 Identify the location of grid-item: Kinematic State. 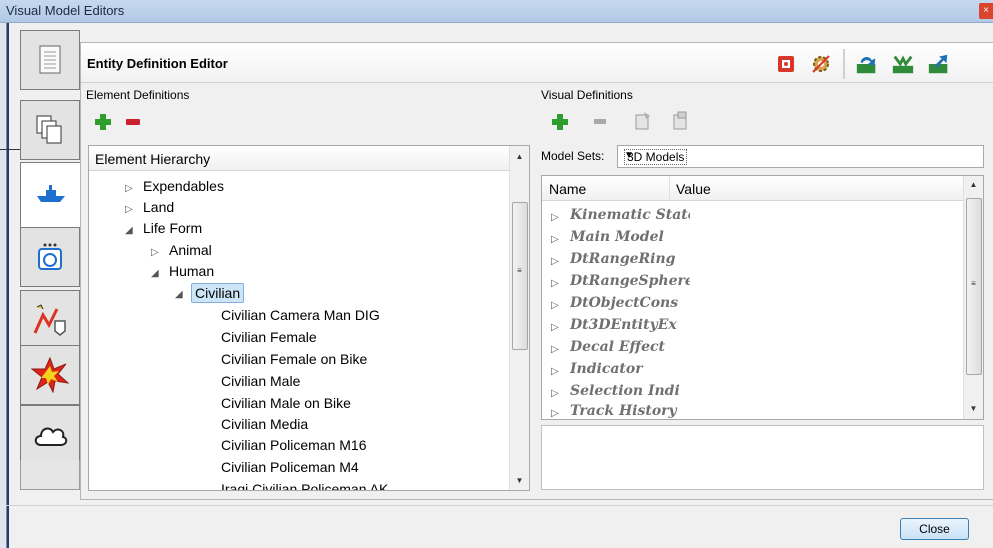
(630, 215).